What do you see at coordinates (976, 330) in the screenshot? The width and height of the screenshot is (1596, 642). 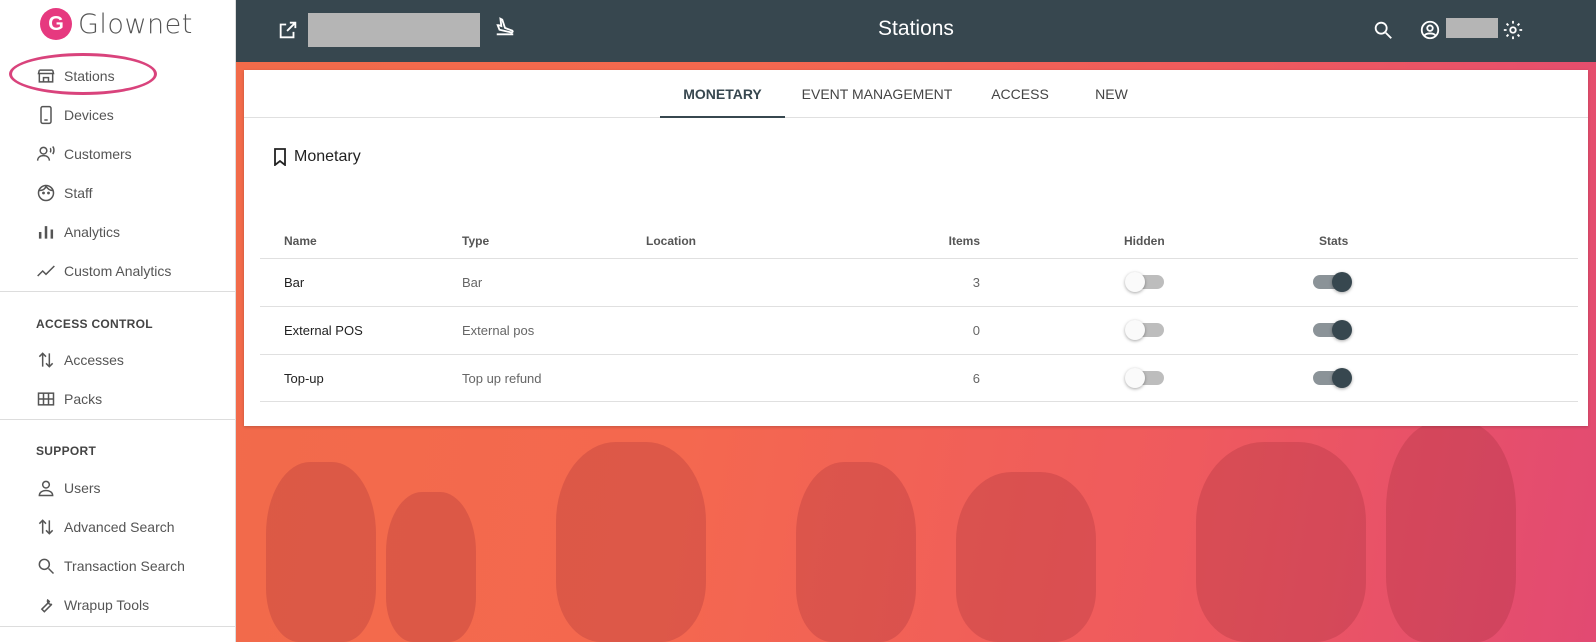 I see `station-items: 0` at bounding box center [976, 330].